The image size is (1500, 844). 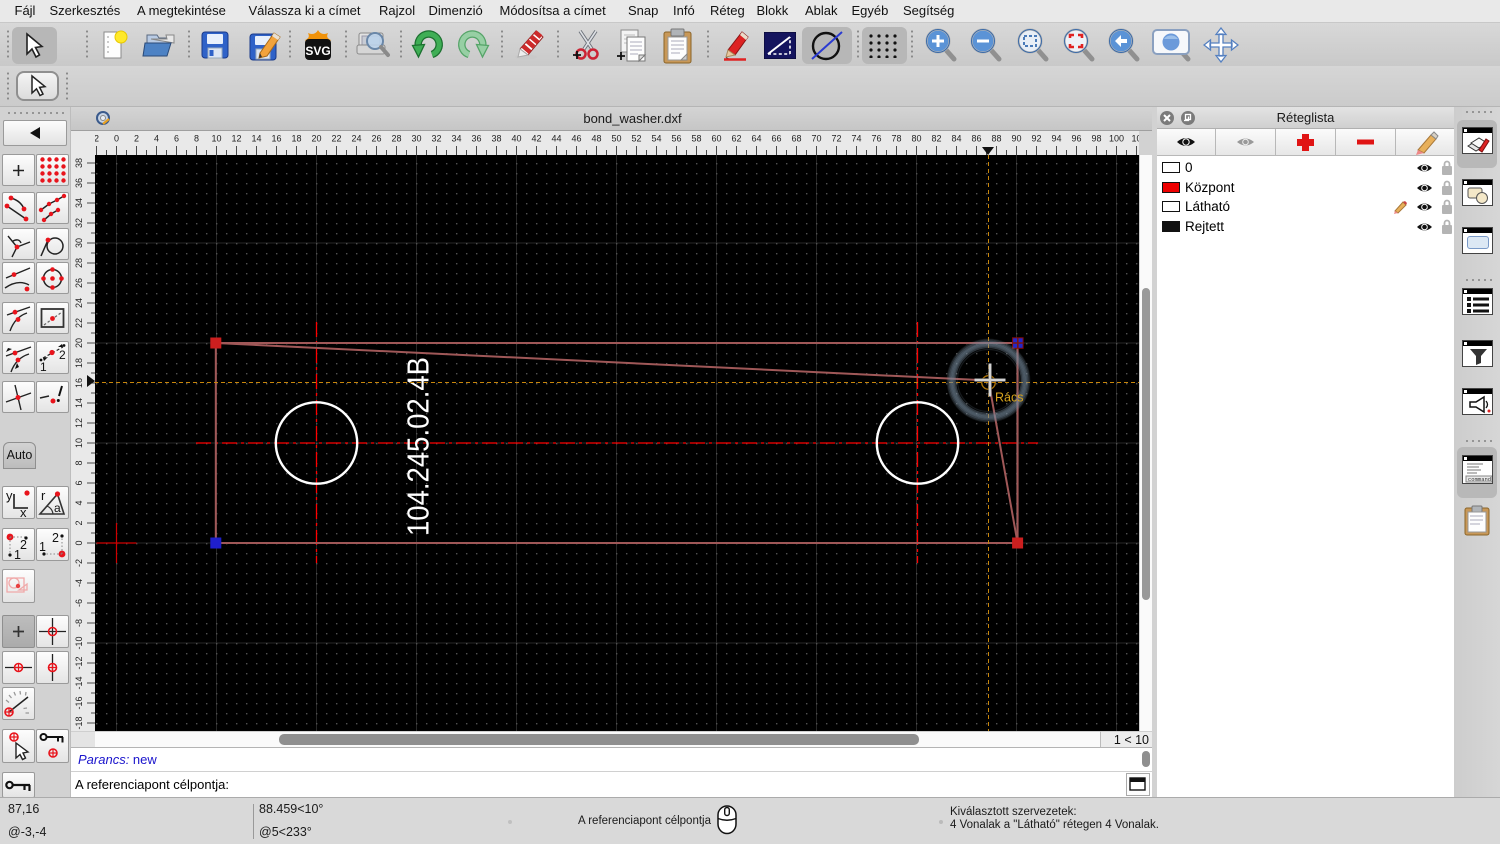 I want to click on svg-text: 90, so click(x=1016, y=139).